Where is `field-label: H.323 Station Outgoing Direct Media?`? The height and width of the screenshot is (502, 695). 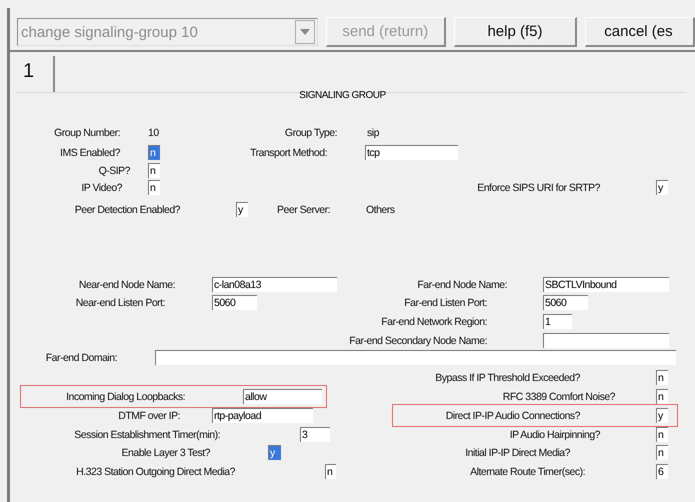 field-label: H.323 Station Outgoing Direct Media? is located at coordinates (155, 472).